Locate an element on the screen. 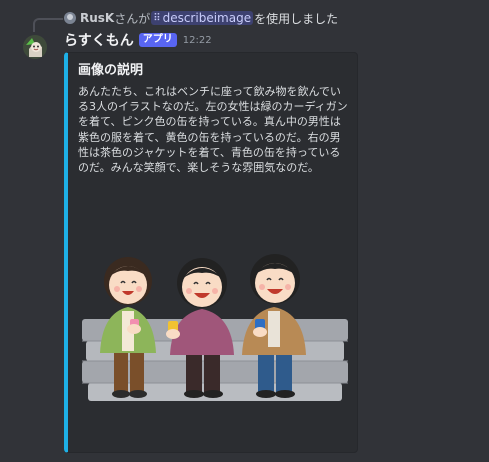 Image resolution: width=489 pixels, height=462 pixels. embed-title: 画像の説明 is located at coordinates (111, 70).